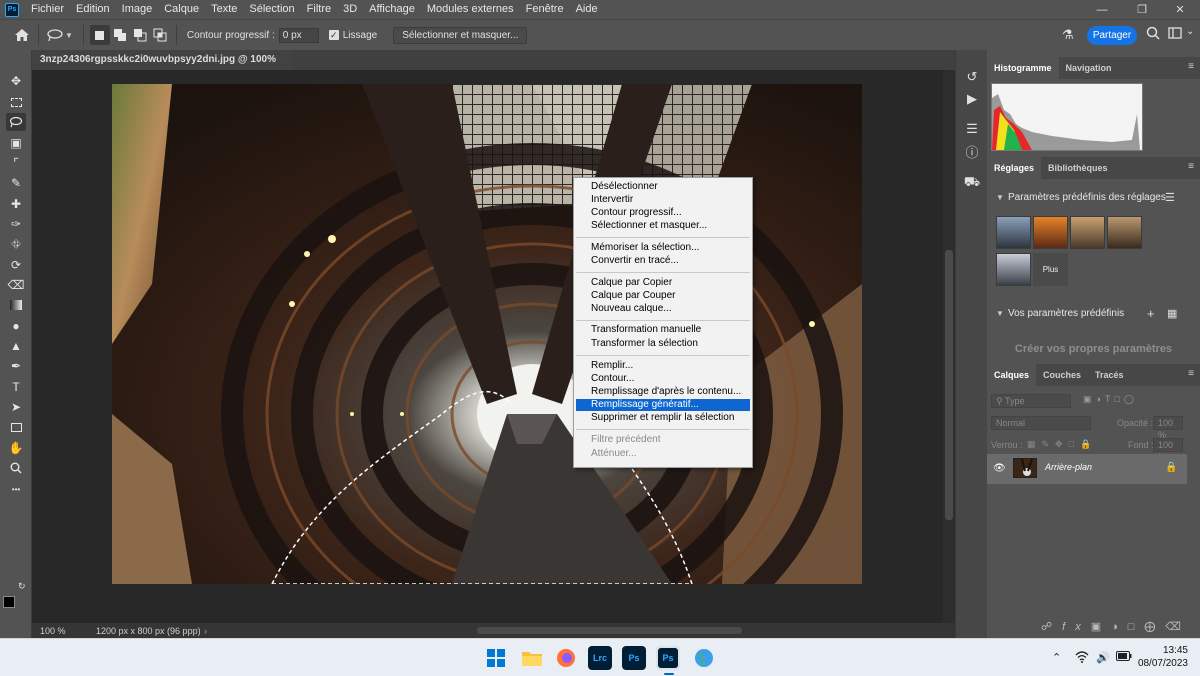 This screenshot has height=676, width=1200. I want to click on tab-histogram: Histogramme, so click(1023, 68).